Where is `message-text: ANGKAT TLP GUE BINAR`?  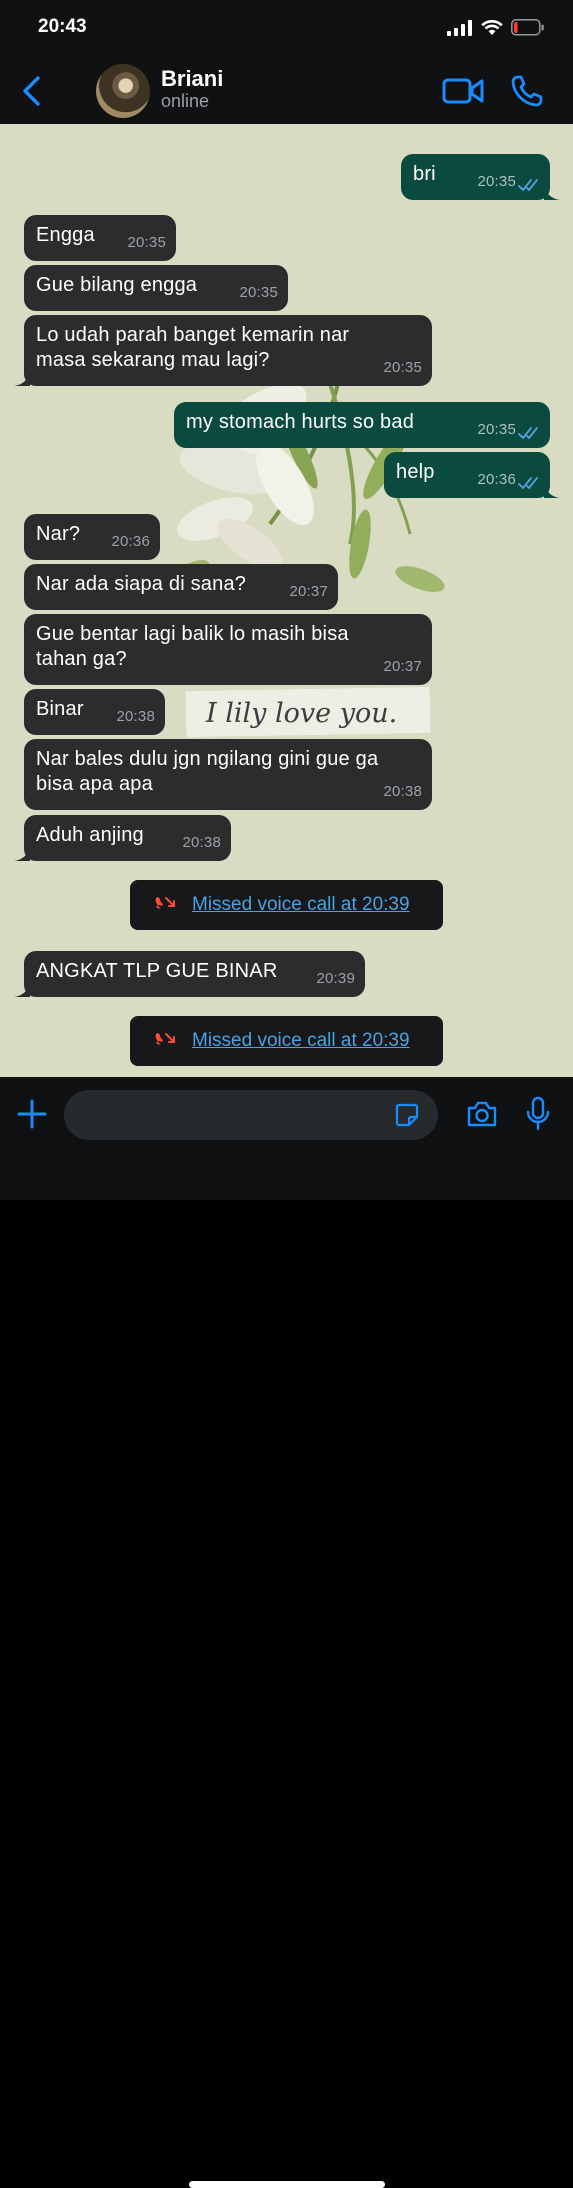
message-text: ANGKAT TLP GUE BINAR is located at coordinates (157, 971).